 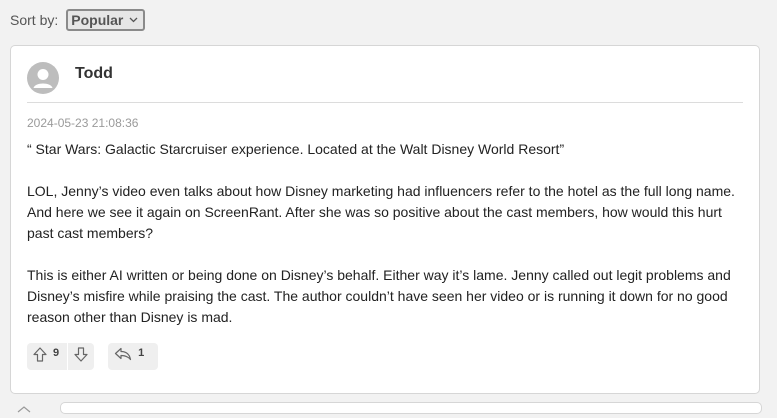 I want to click on sort-selected-value: Popular, so click(x=97, y=20).